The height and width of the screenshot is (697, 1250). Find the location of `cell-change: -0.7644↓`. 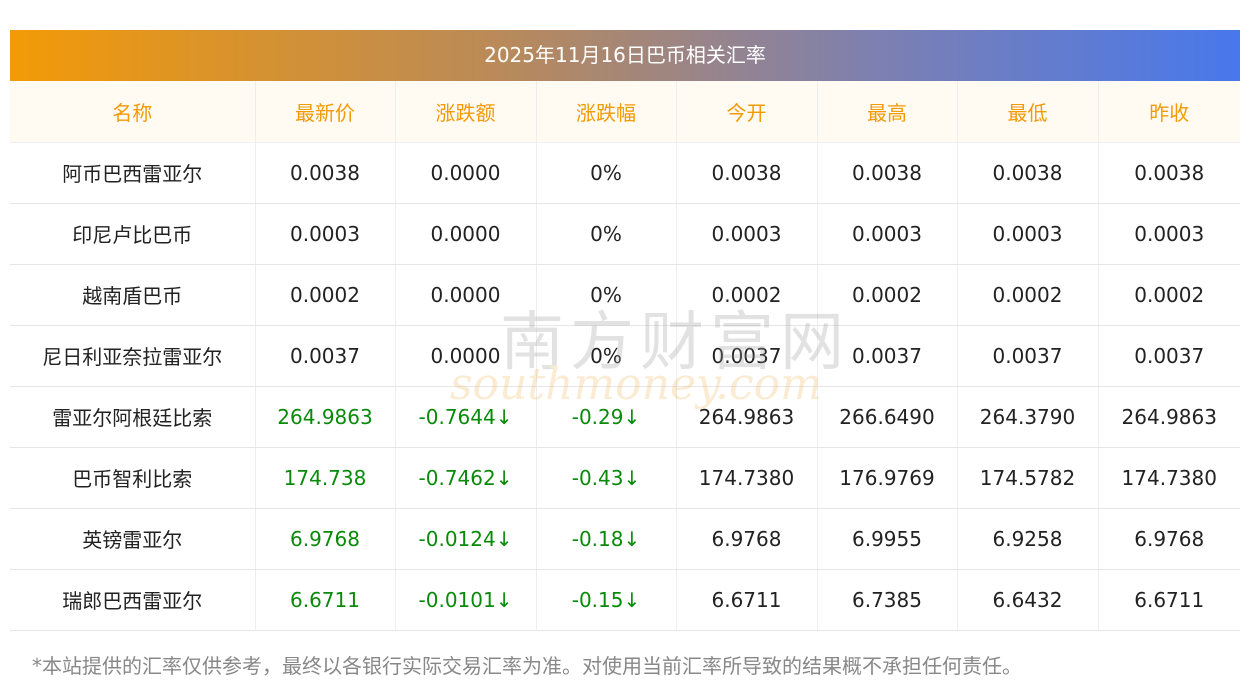

cell-change: -0.7644↓ is located at coordinates (465, 417).